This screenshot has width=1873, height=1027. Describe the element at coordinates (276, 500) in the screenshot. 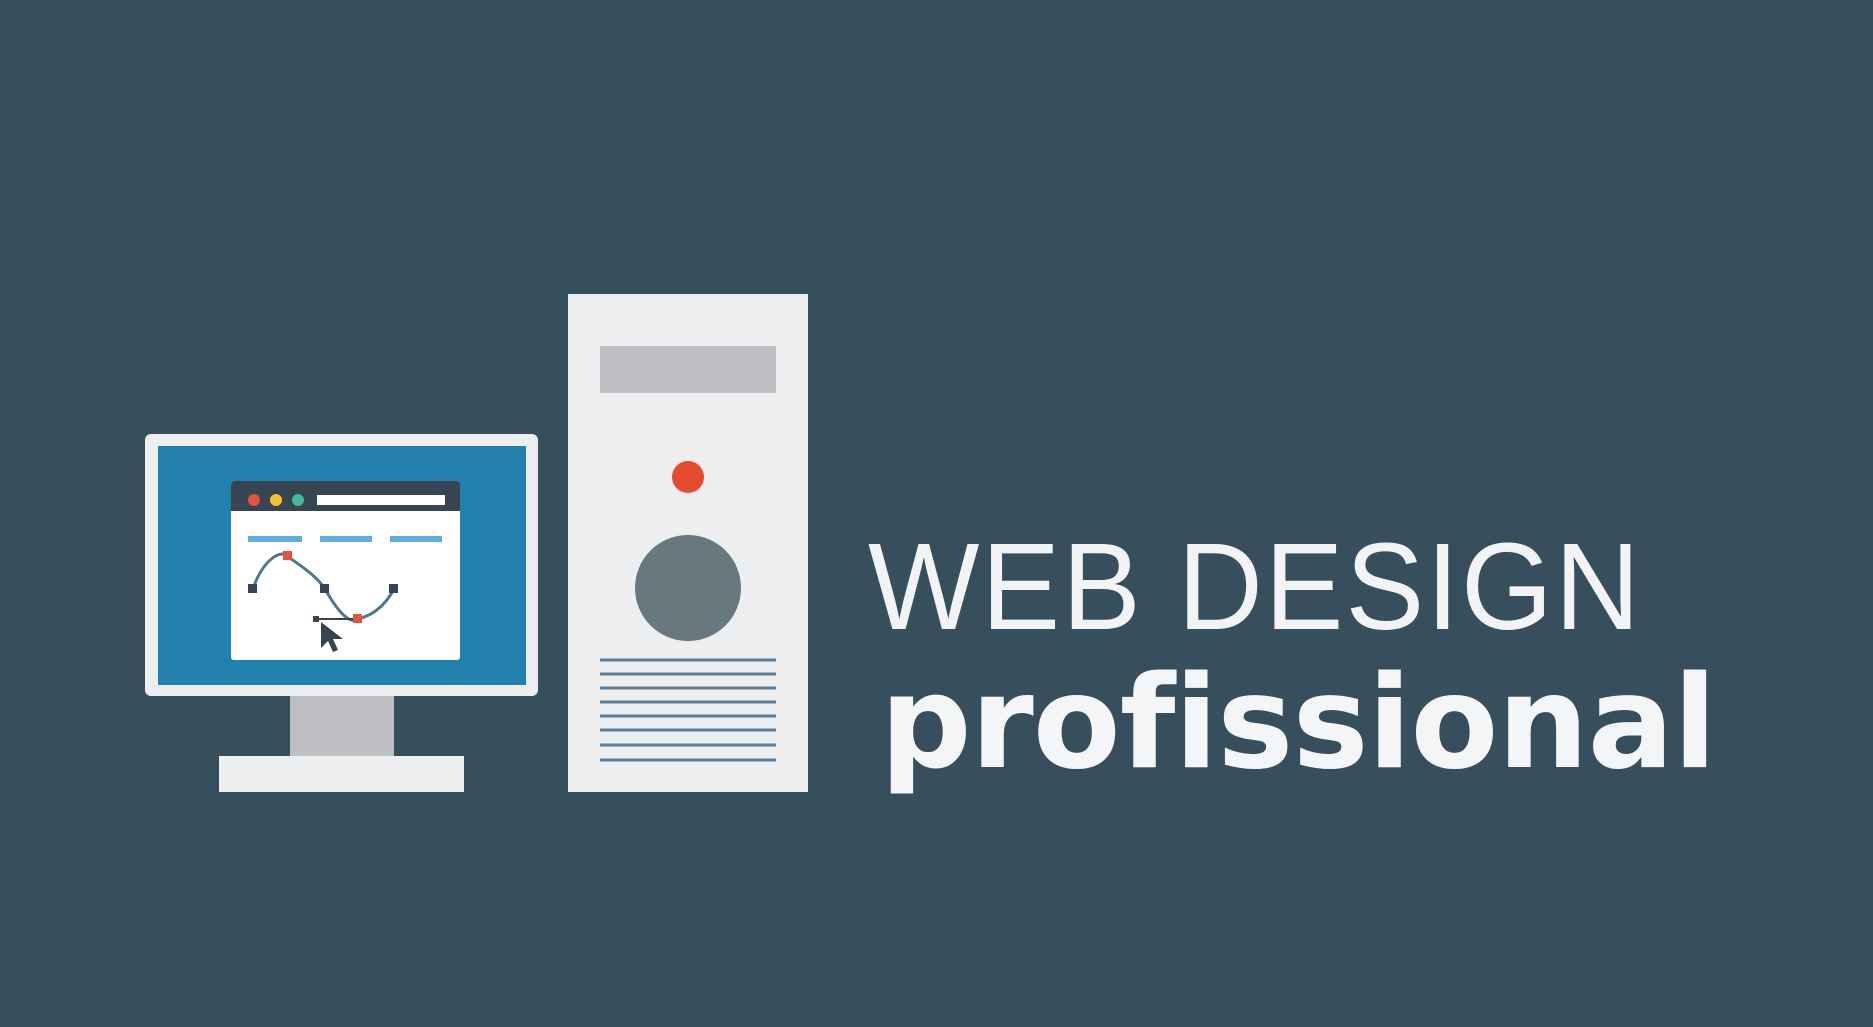

I see `window-minimize-dot-icon` at that location.